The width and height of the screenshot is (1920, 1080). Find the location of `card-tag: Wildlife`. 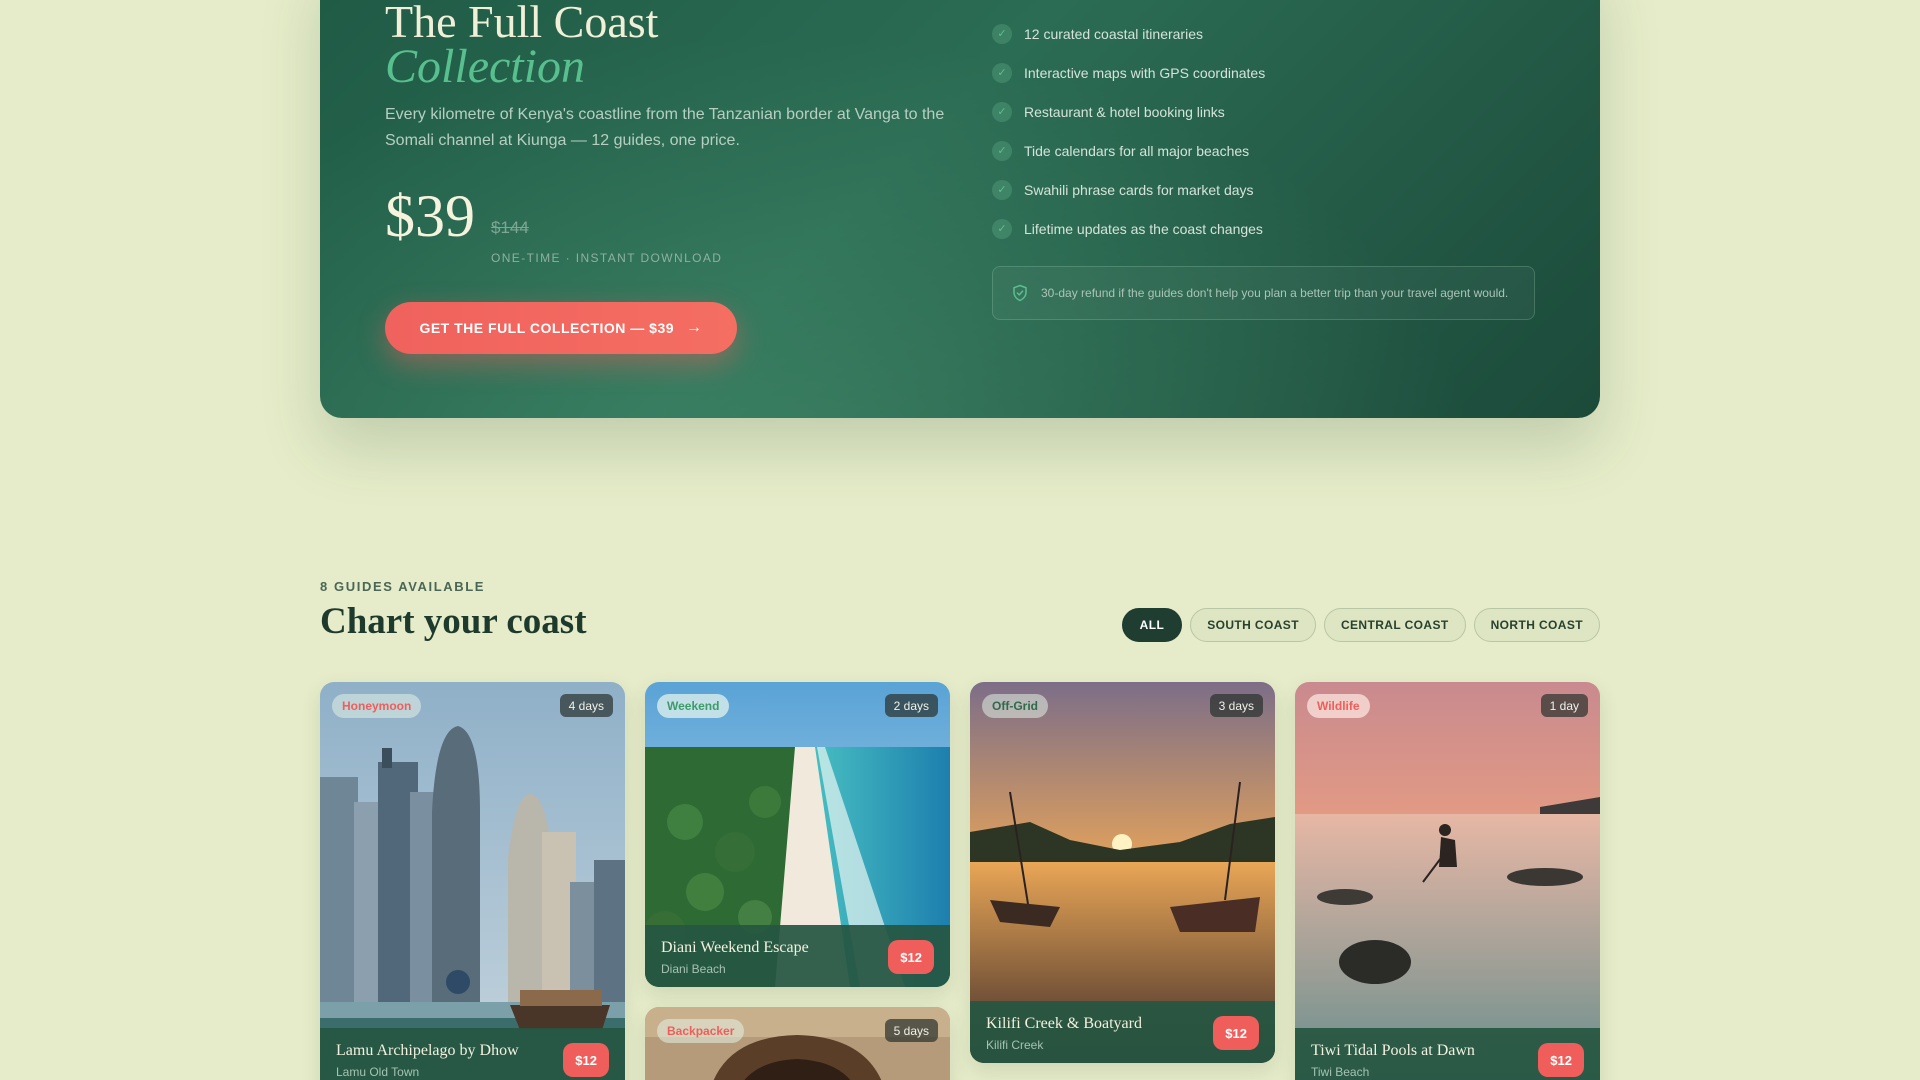

card-tag: Wildlife is located at coordinates (1338, 706).